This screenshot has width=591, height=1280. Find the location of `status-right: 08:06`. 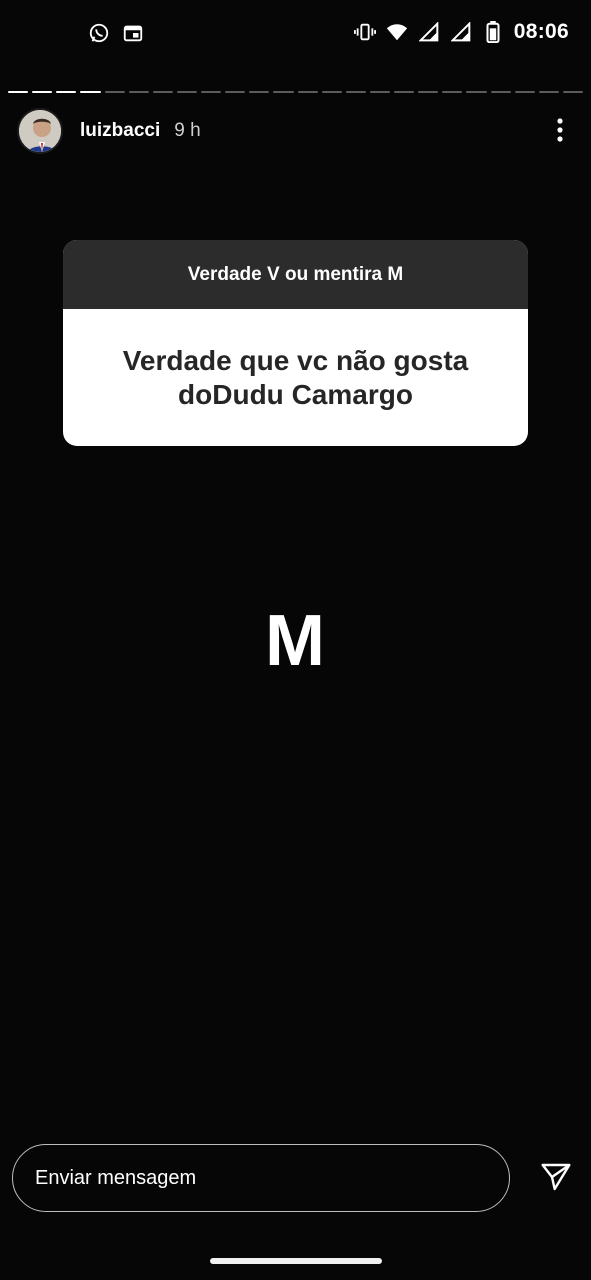

status-right: 08:06 is located at coordinates (461, 32).